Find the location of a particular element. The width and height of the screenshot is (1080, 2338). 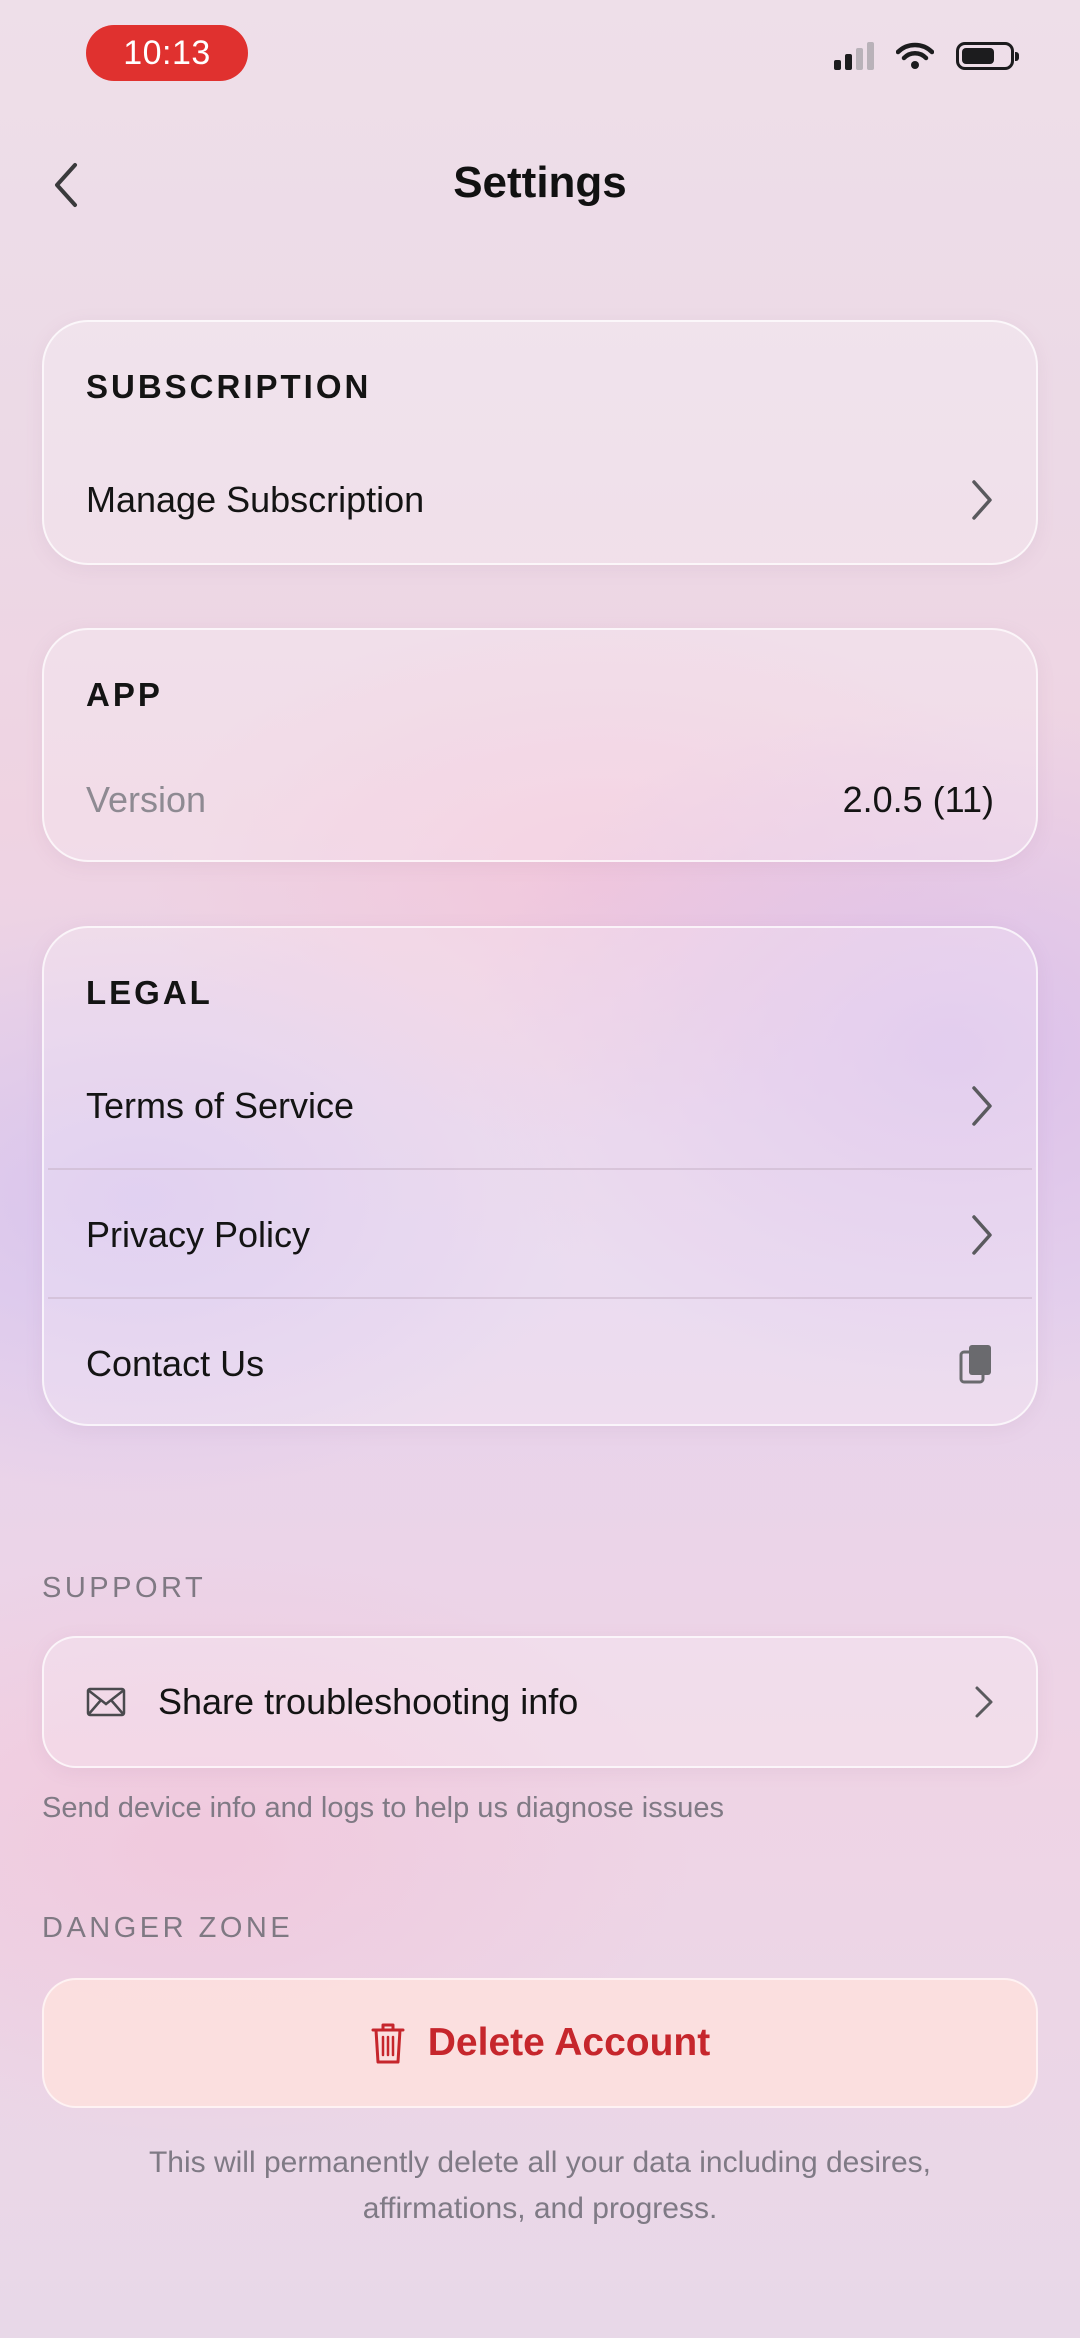

delete-account-label: Delete Account is located at coordinates (569, 2042).